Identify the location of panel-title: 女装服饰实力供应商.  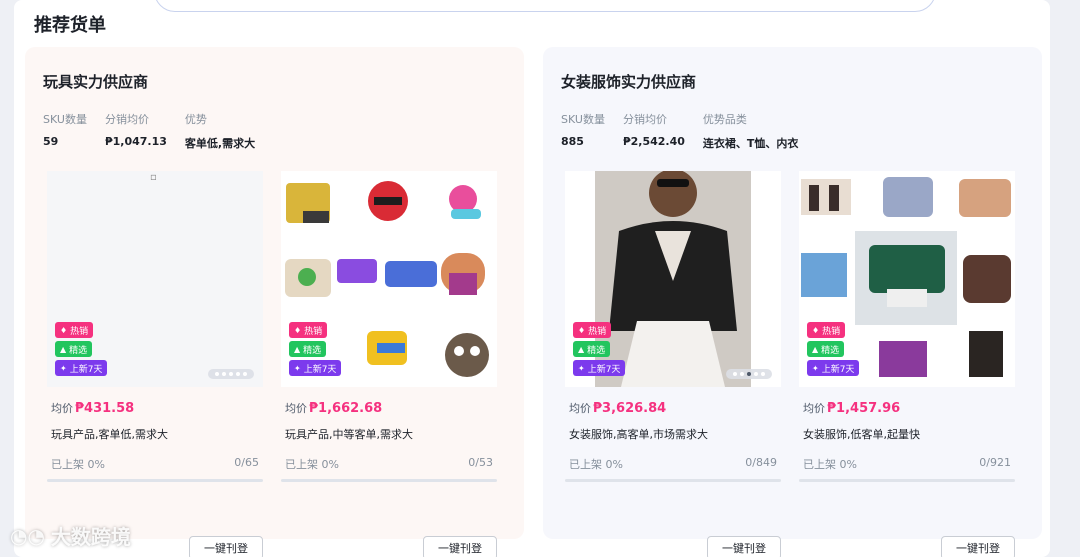
(629, 82).